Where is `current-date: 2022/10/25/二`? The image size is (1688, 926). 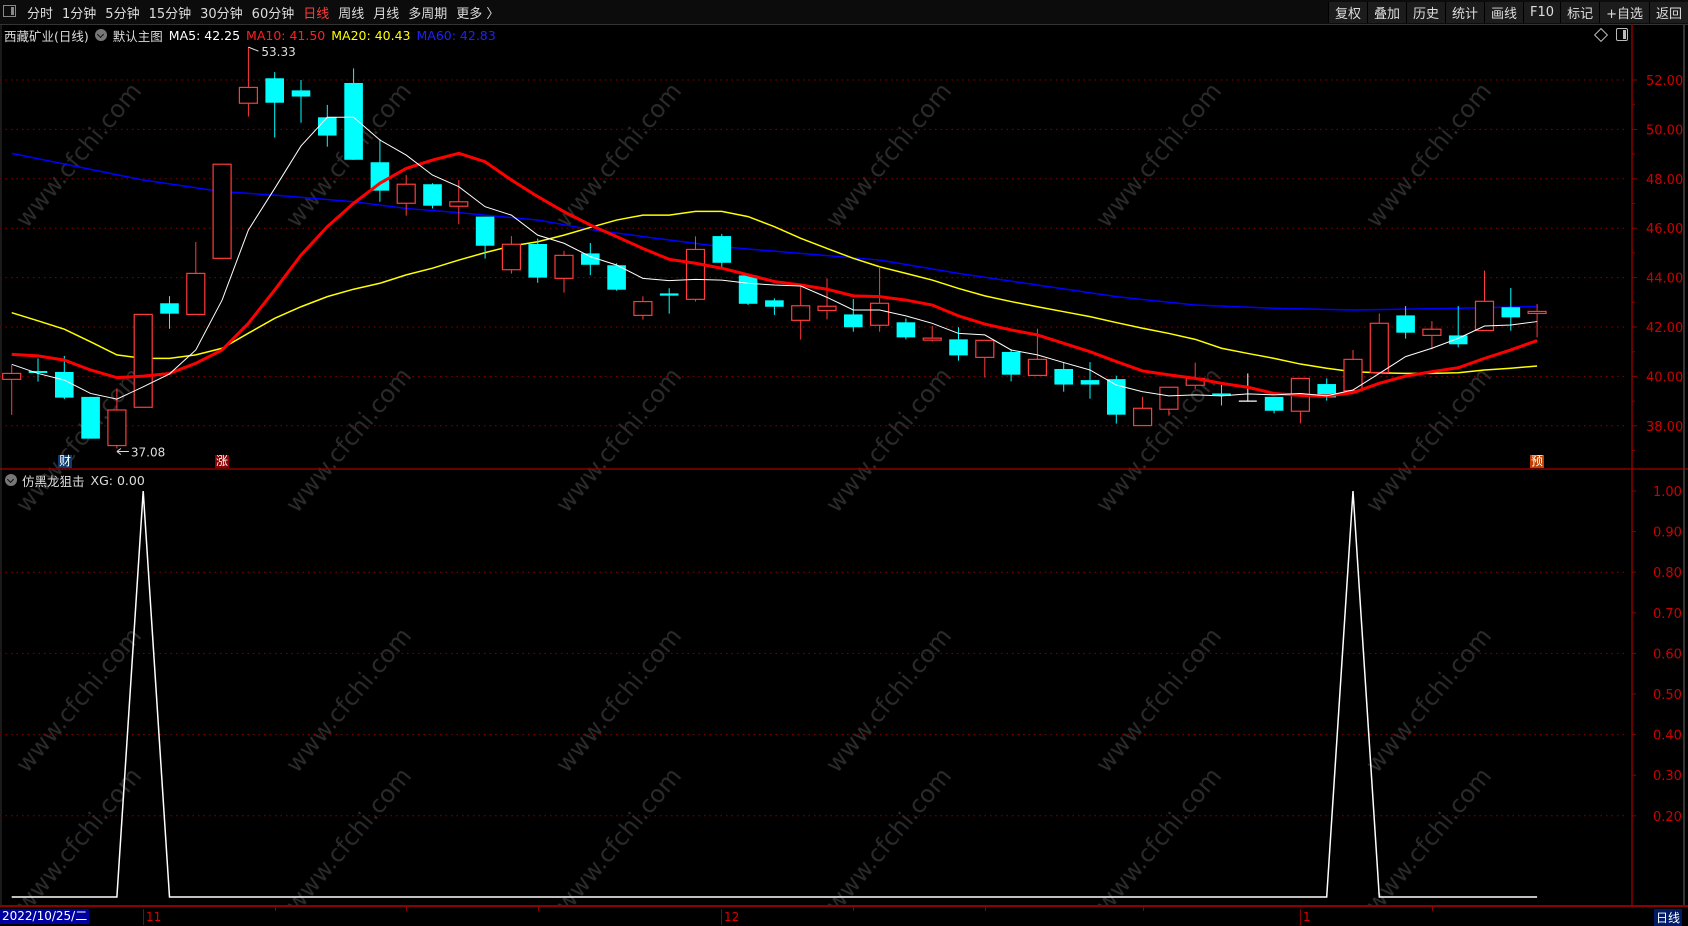
current-date: 2022/10/25/二 is located at coordinates (45, 916).